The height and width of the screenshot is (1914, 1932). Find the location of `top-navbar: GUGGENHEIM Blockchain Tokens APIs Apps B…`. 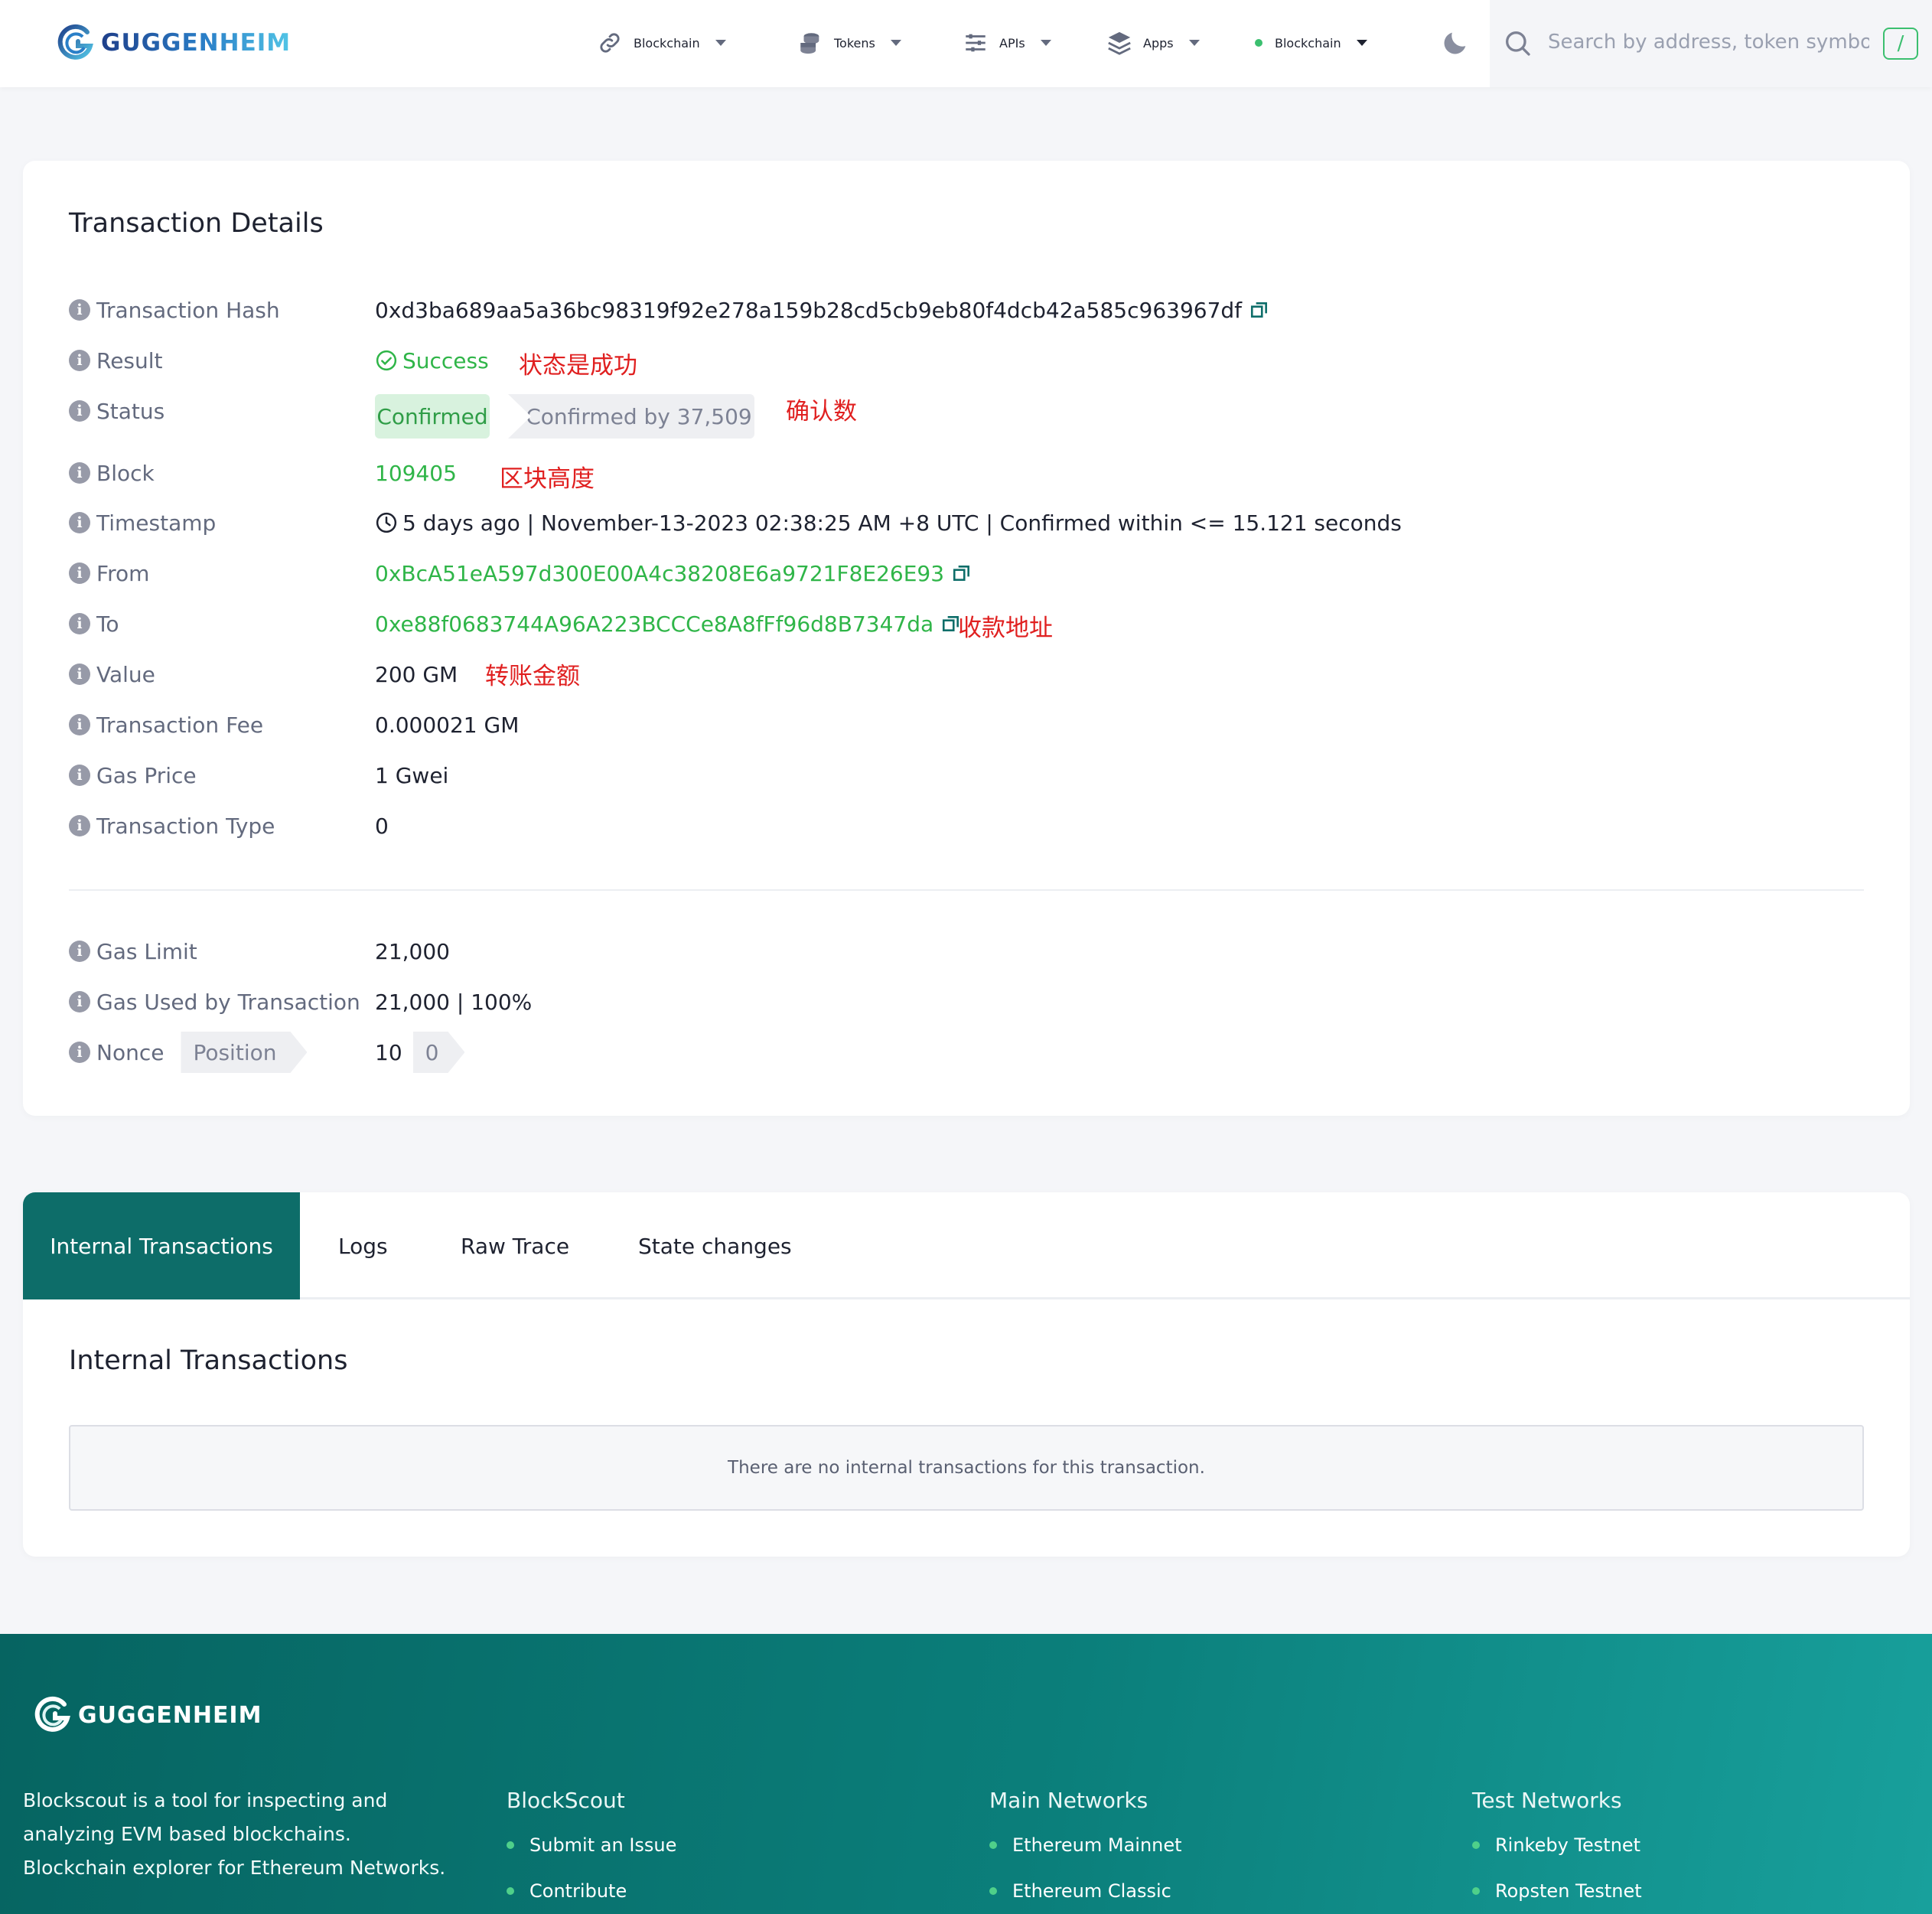

top-navbar: GUGGENHEIM Blockchain Tokens APIs Apps B… is located at coordinates (966, 44).